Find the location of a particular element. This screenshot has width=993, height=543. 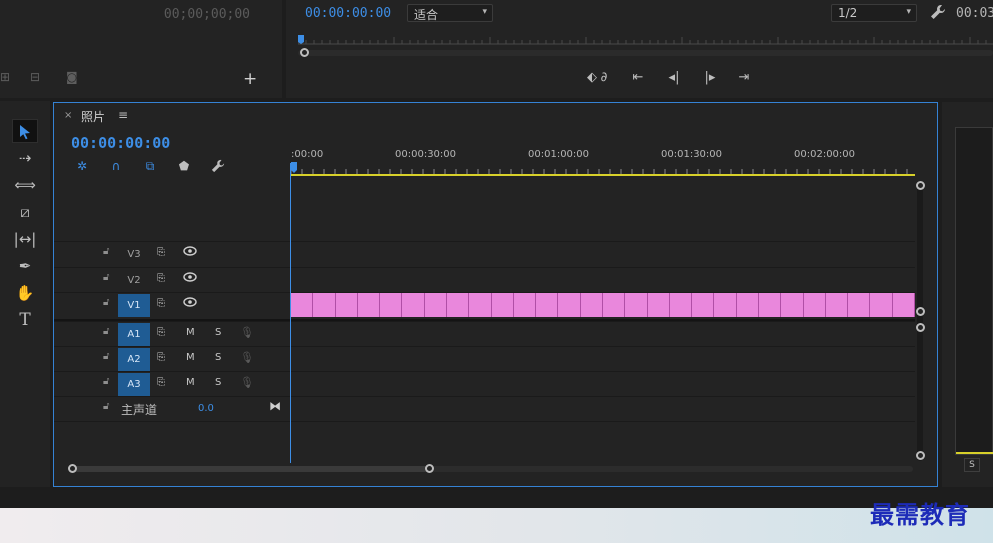

master-volume-value: 0.0 is located at coordinates (206, 408).